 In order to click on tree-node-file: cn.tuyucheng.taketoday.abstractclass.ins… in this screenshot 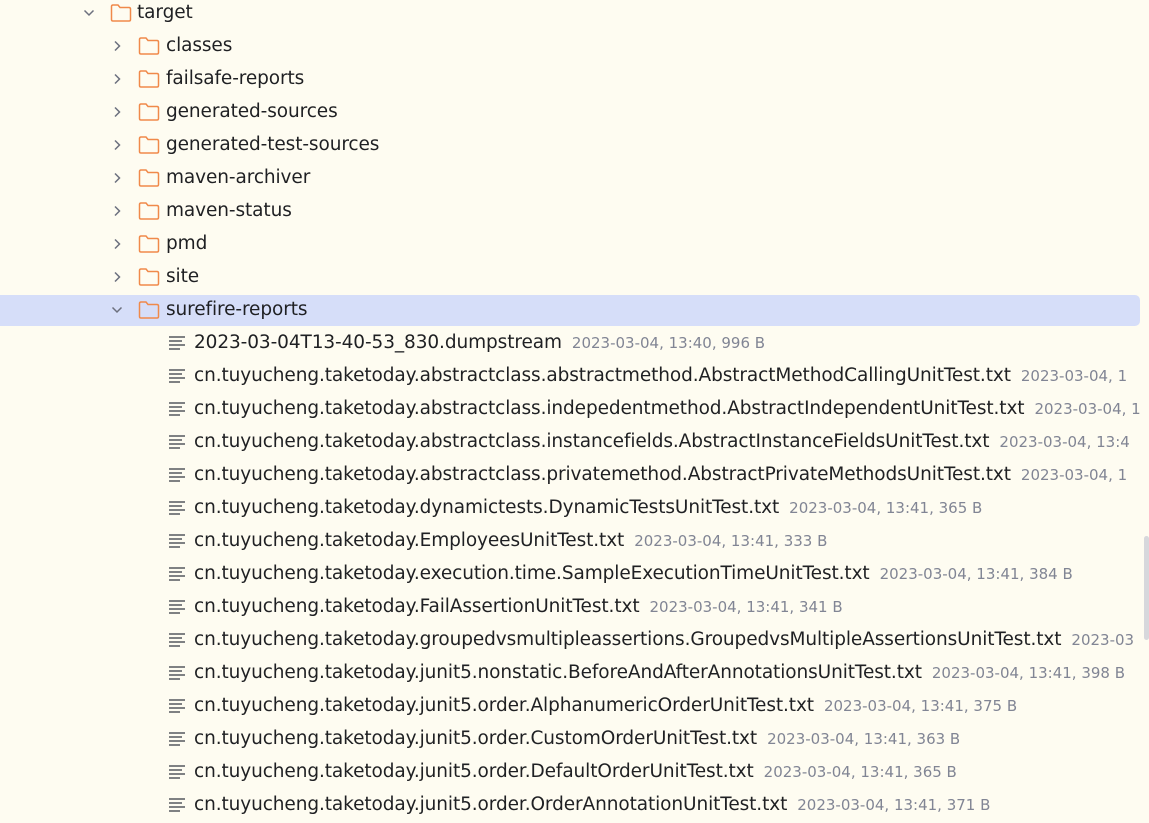, I will do `click(574, 442)`.